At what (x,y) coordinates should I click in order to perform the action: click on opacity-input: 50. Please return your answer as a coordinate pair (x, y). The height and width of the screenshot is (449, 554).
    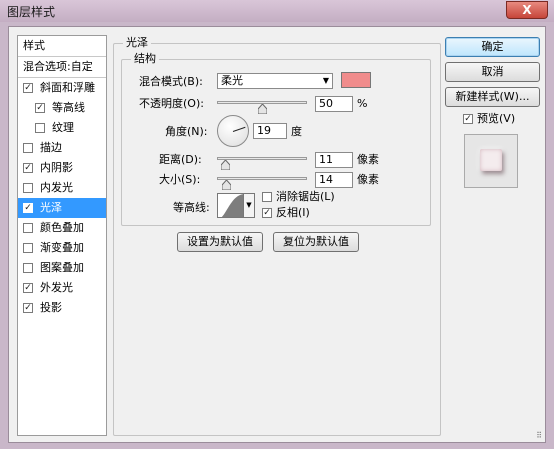
    Looking at the image, I should click on (334, 104).